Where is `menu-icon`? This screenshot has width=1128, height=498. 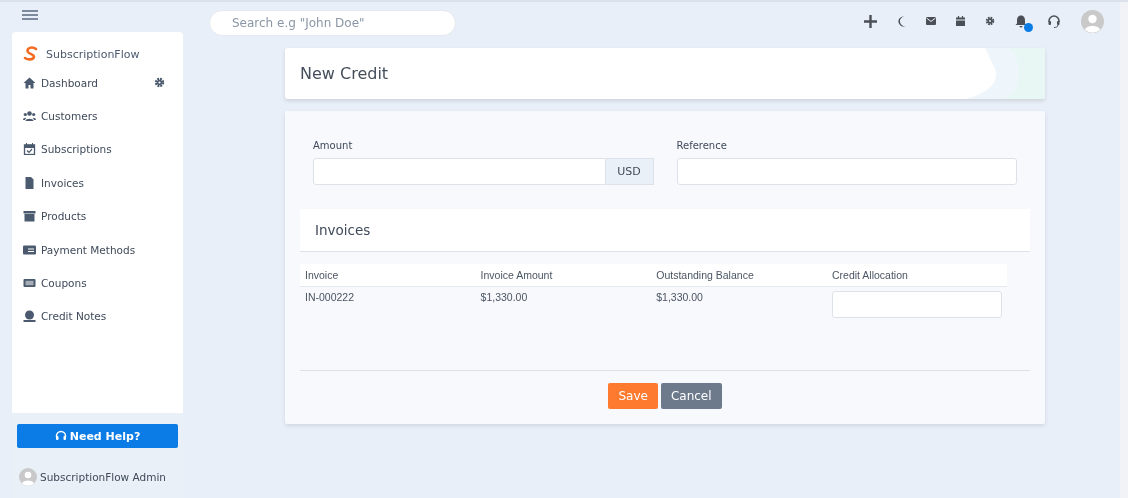
menu-icon is located at coordinates (30, 15).